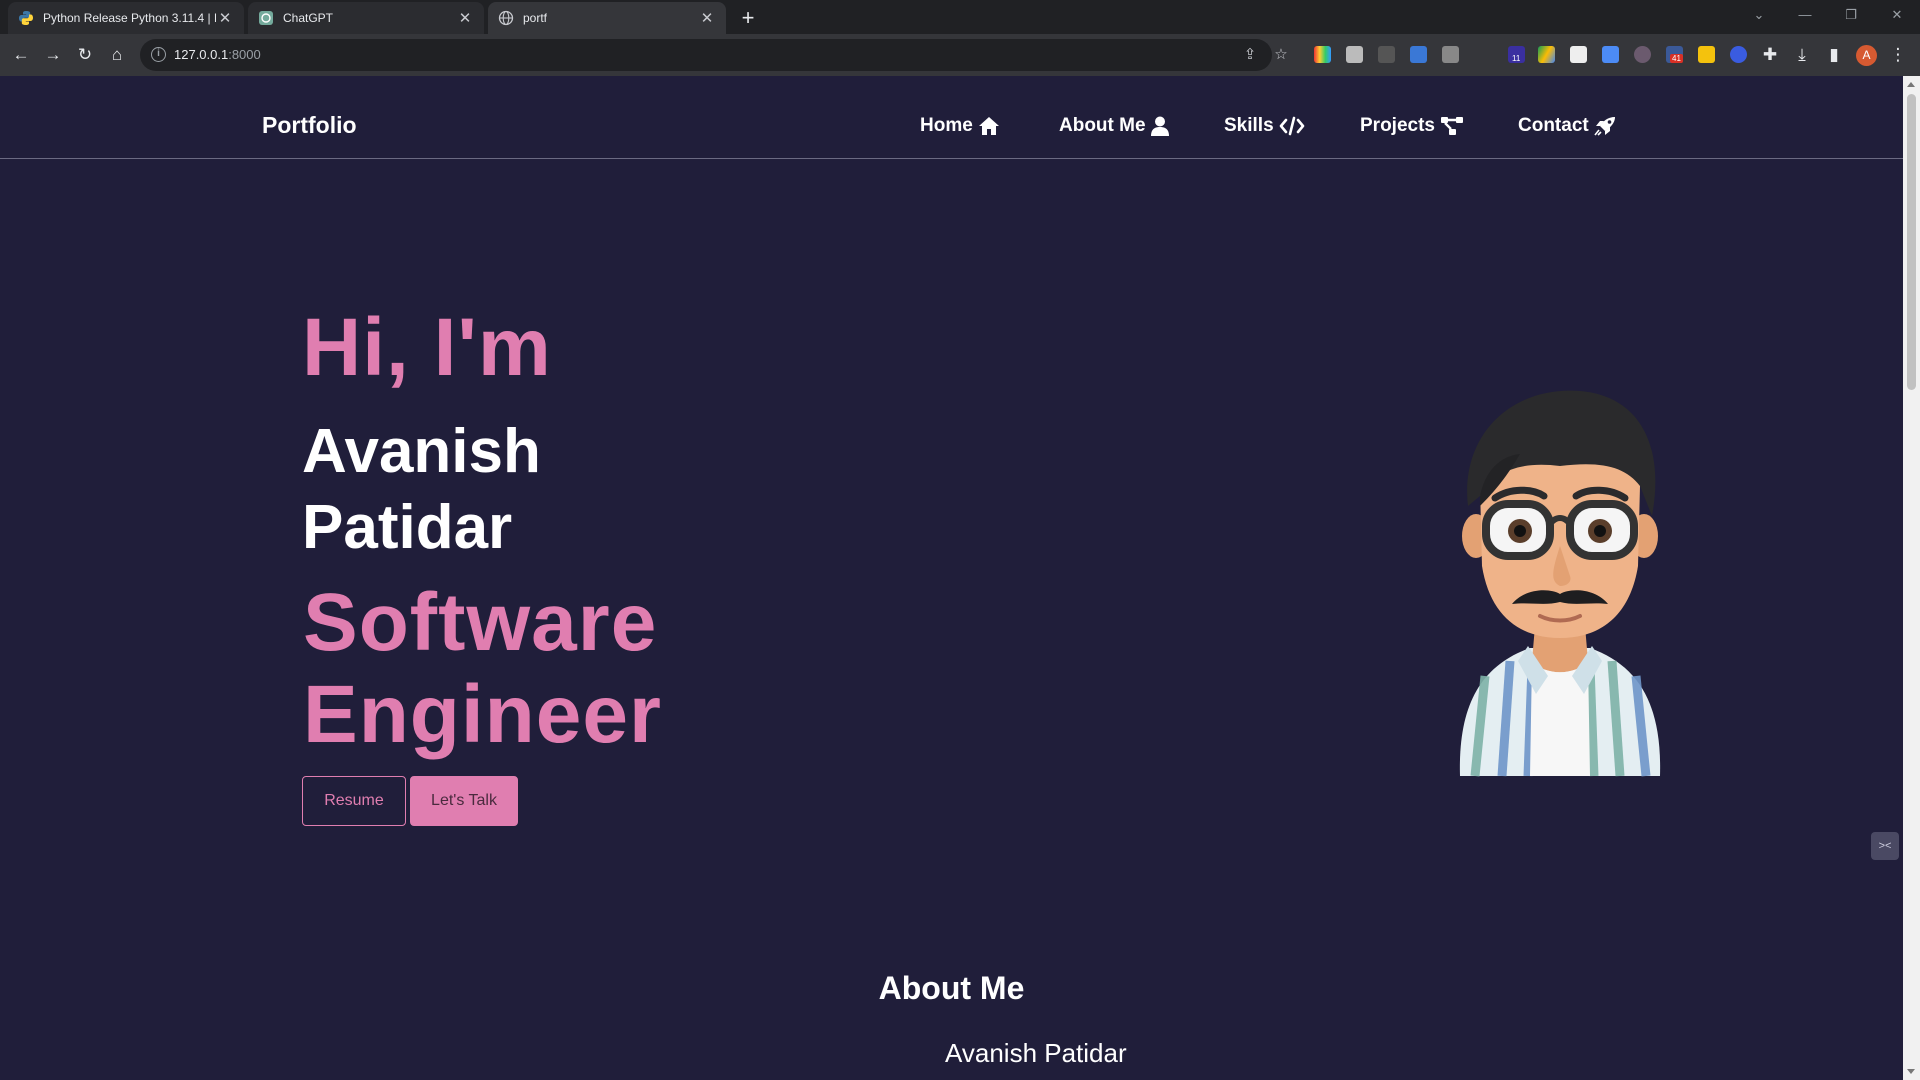  I want to click on browser-tab-chatgpt: ChatGPT ✕, so click(366, 18).